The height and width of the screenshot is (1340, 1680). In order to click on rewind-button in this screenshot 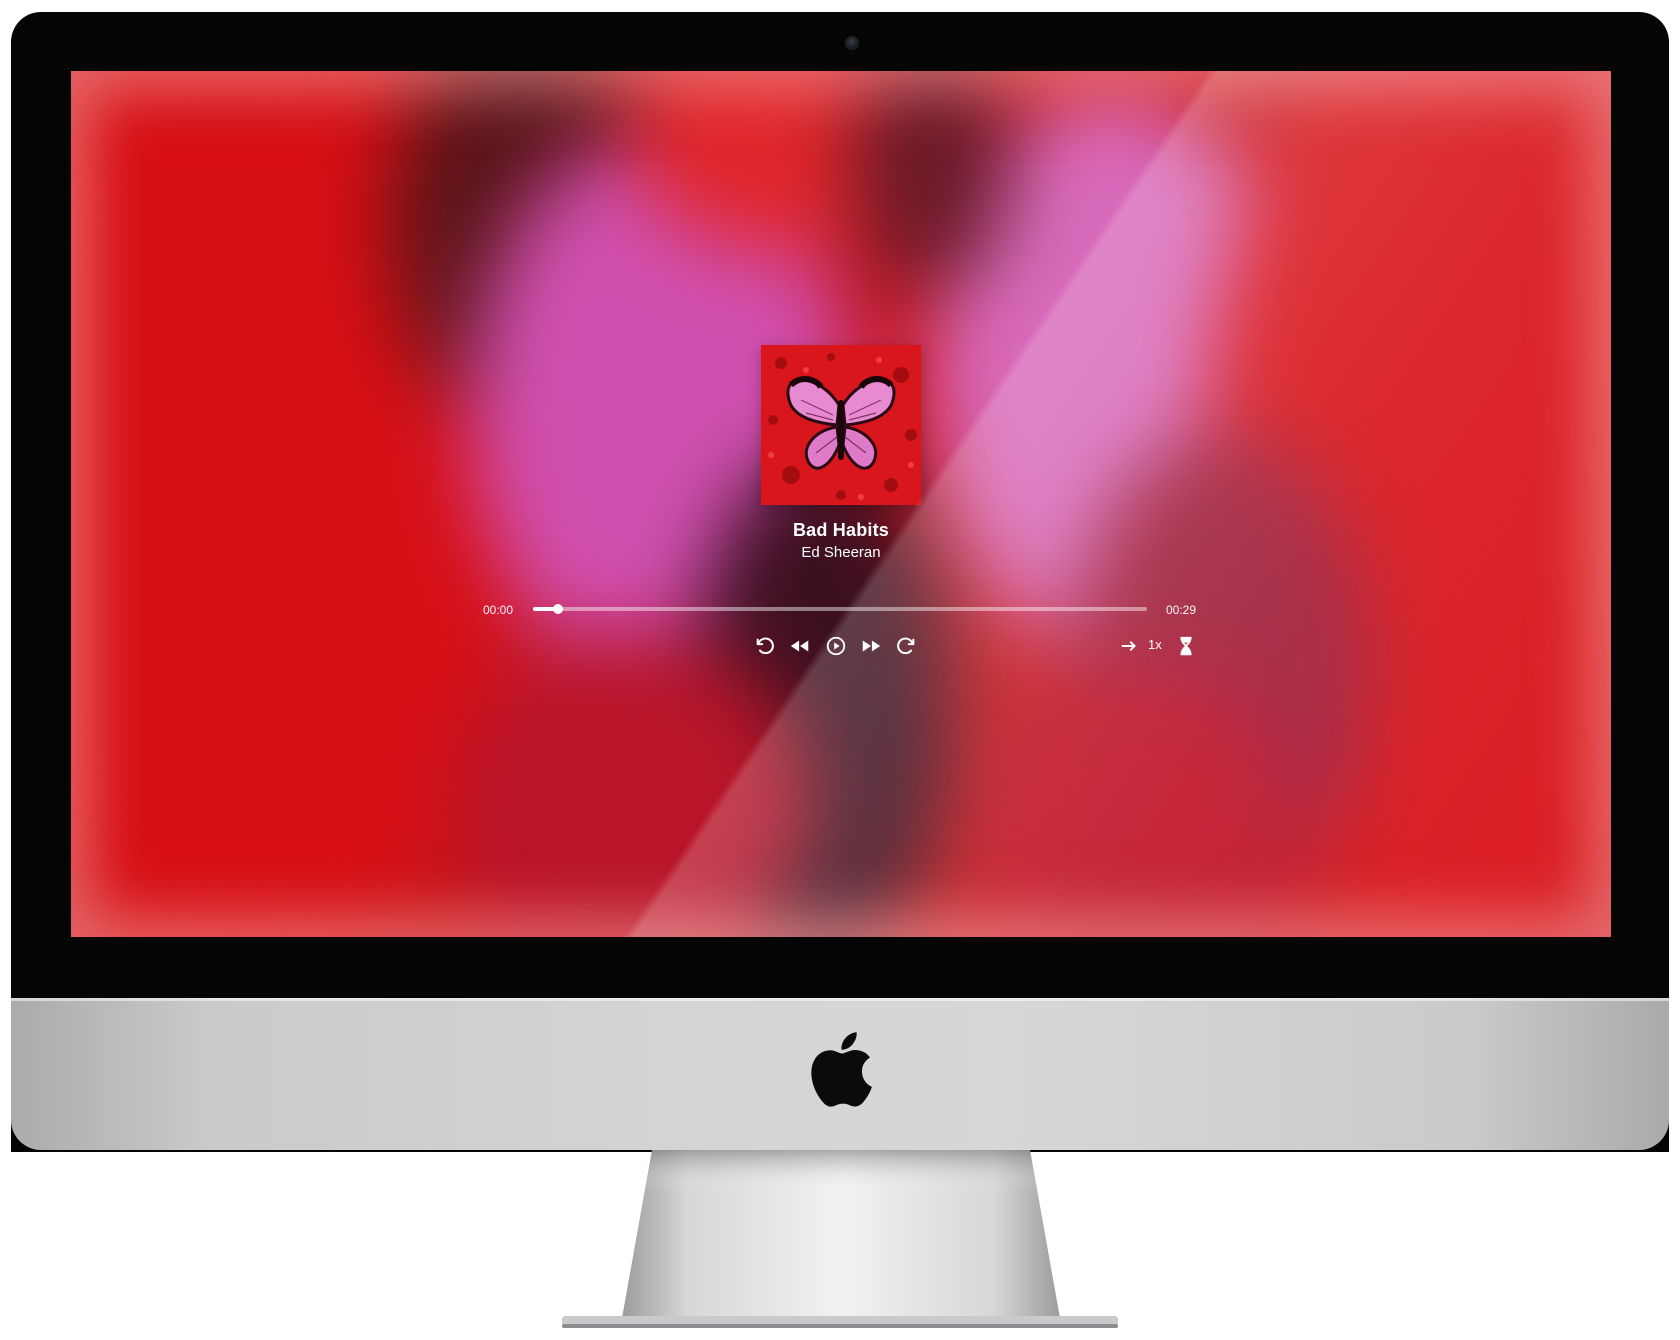, I will do `click(800, 646)`.